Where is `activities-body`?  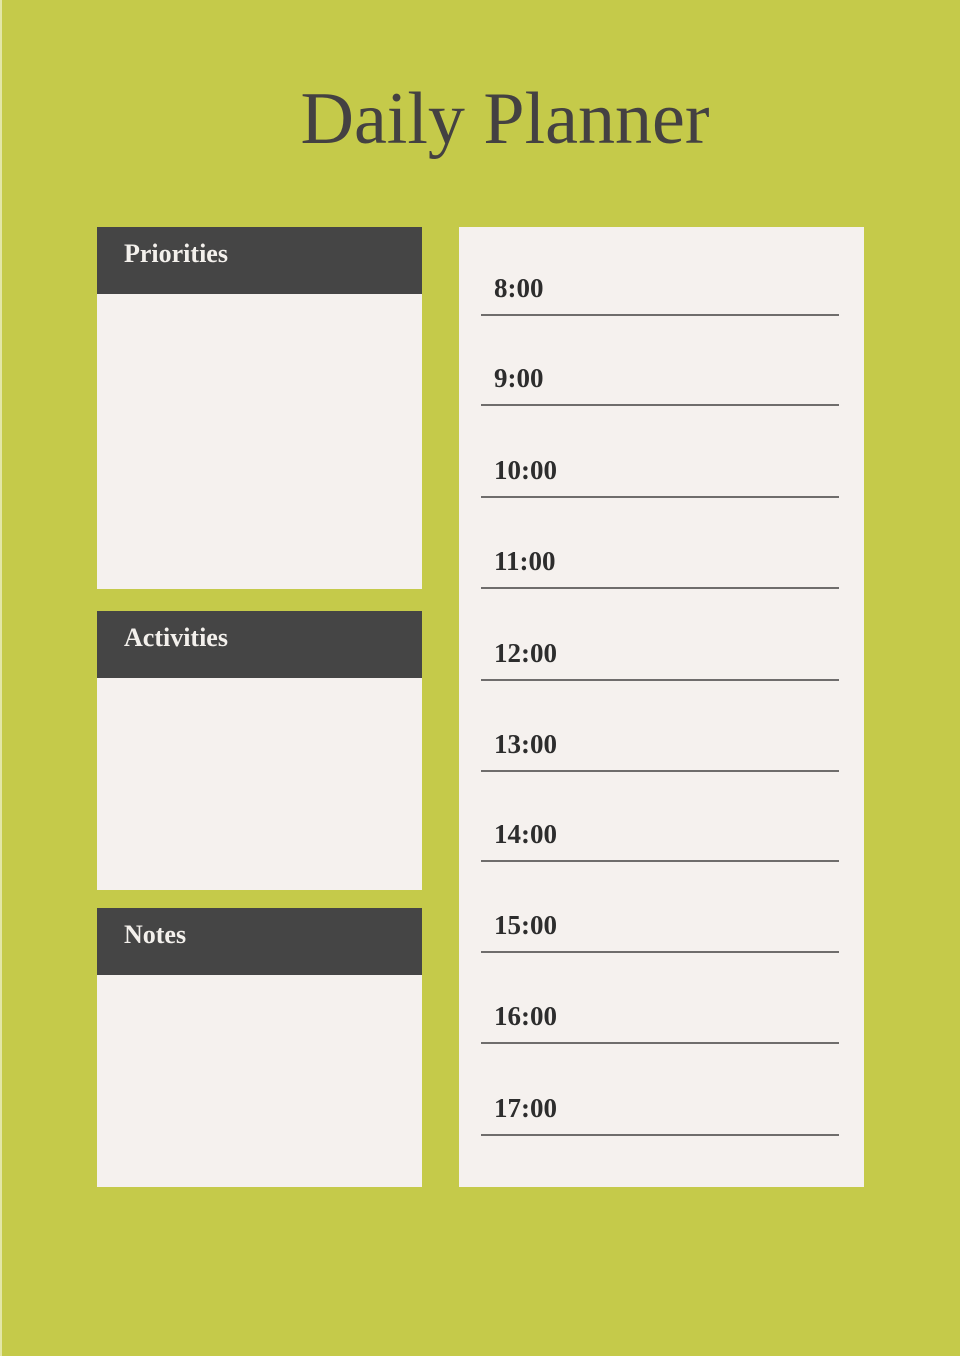
activities-body is located at coordinates (259, 784).